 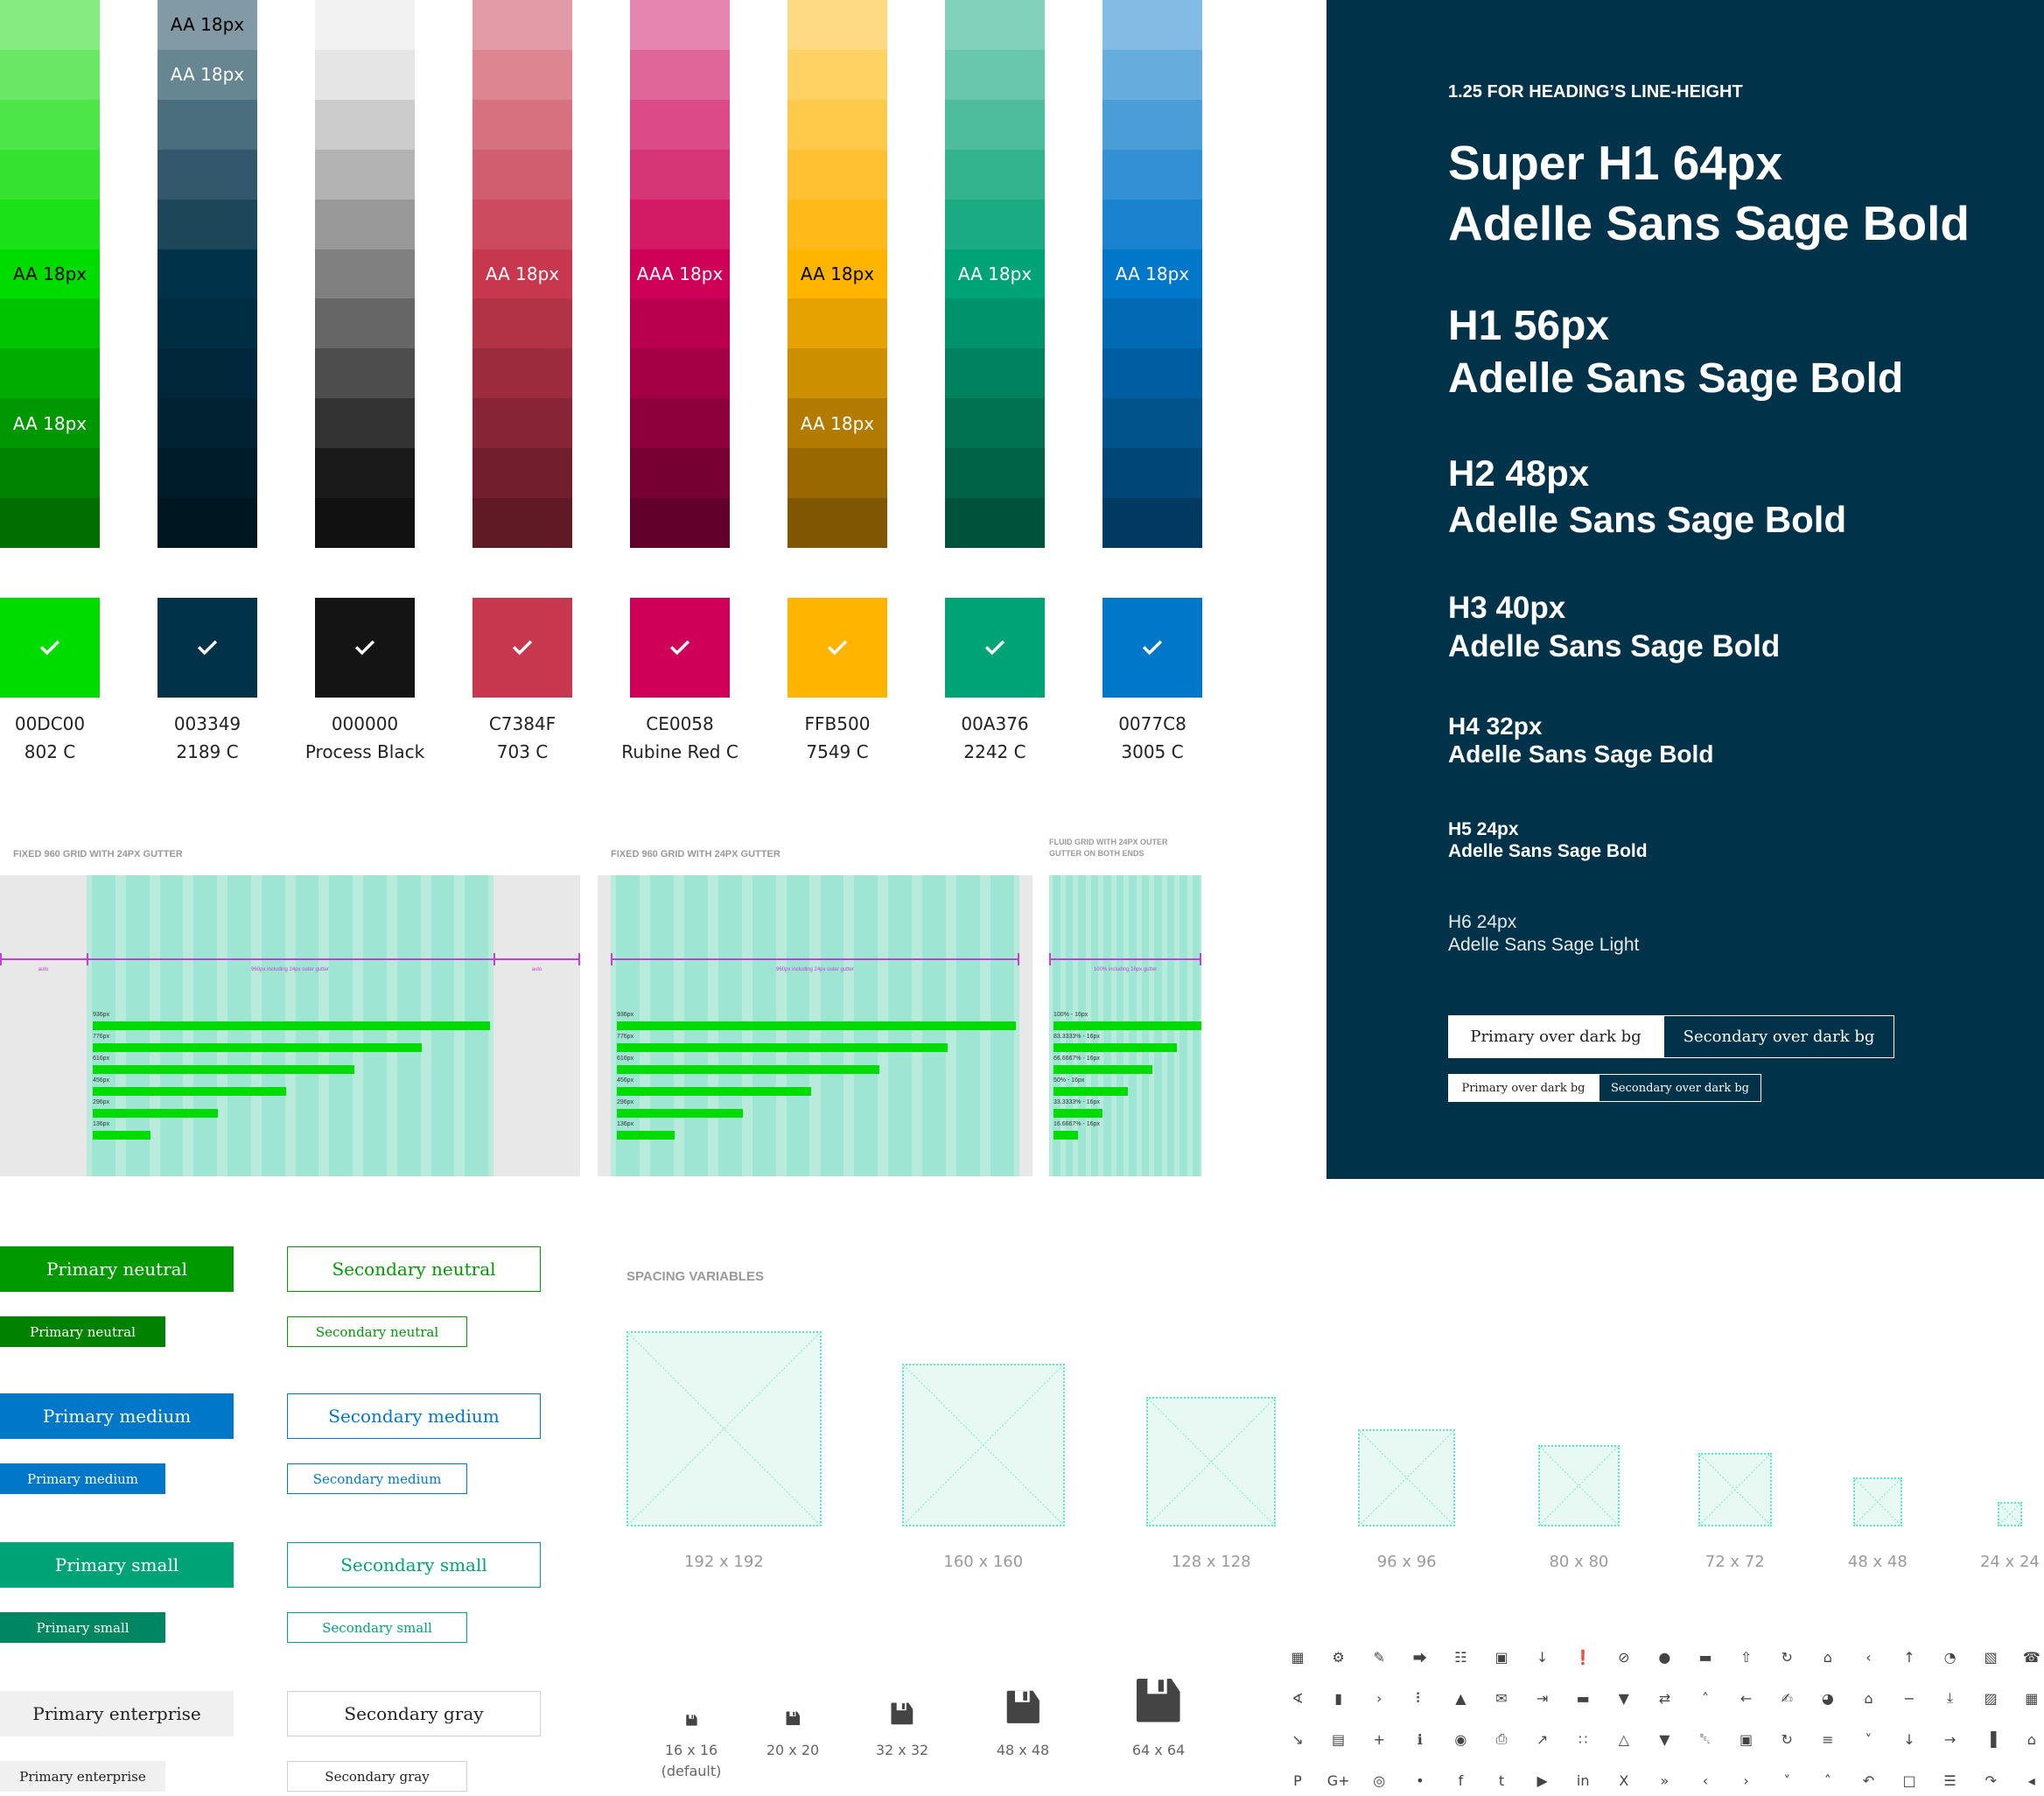 I want to click on instagram-icon: ◎, so click(x=1379, y=1780).